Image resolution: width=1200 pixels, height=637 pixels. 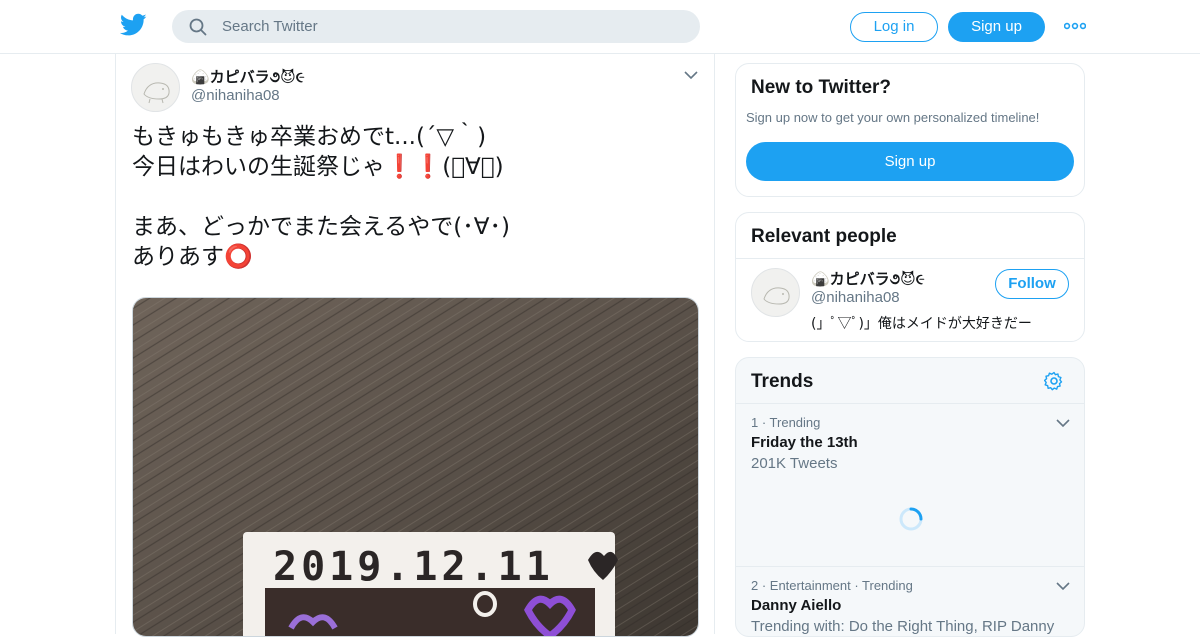 I want to click on author-handle: @nihaniha08, so click(x=235, y=95).